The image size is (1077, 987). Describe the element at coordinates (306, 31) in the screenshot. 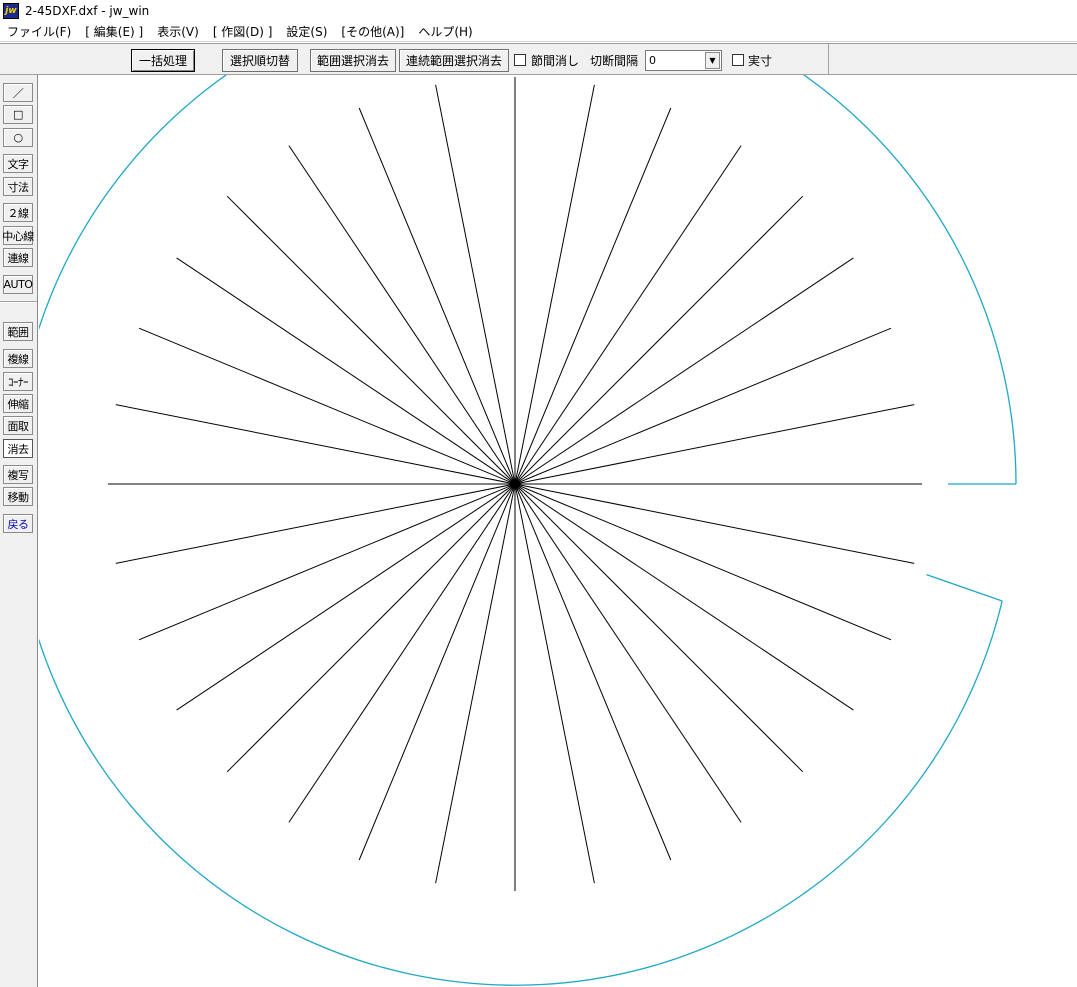

I see `menu-settings: 設定(S)` at that location.